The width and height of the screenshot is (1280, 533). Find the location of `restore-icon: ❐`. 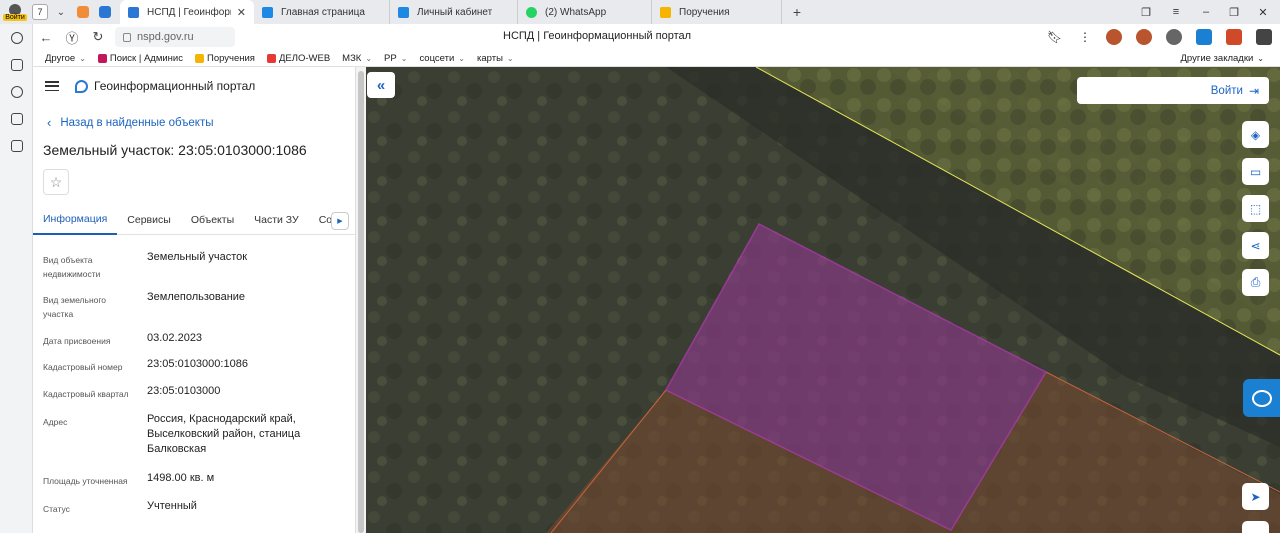

restore-icon: ❐ is located at coordinates (1234, 12).